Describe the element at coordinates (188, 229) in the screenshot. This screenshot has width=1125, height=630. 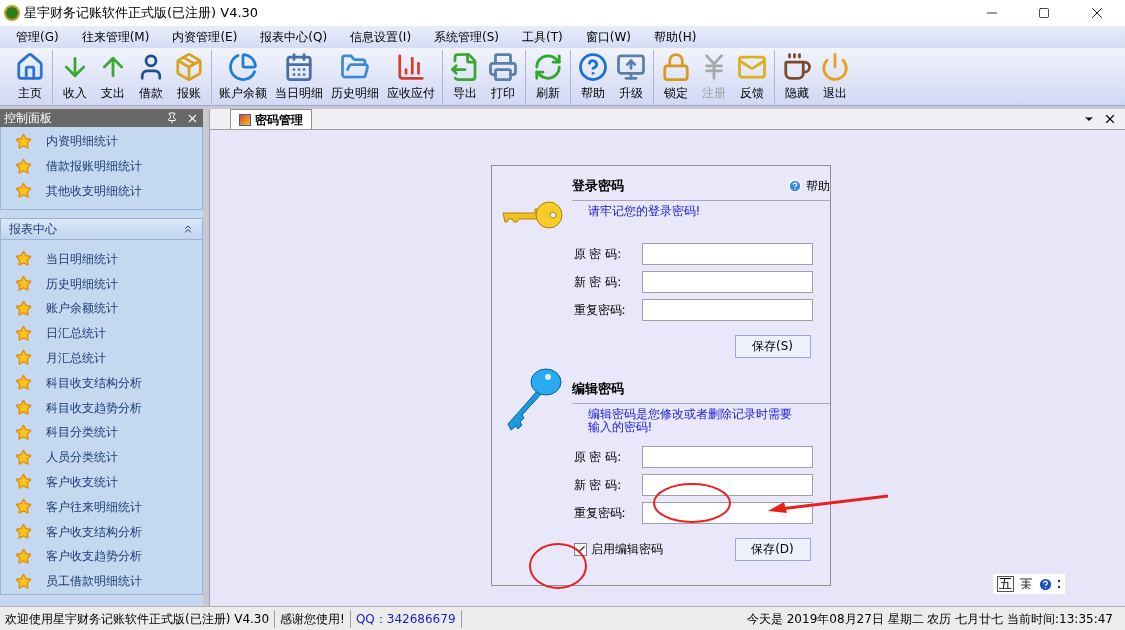
I see `collapse-icon` at that location.